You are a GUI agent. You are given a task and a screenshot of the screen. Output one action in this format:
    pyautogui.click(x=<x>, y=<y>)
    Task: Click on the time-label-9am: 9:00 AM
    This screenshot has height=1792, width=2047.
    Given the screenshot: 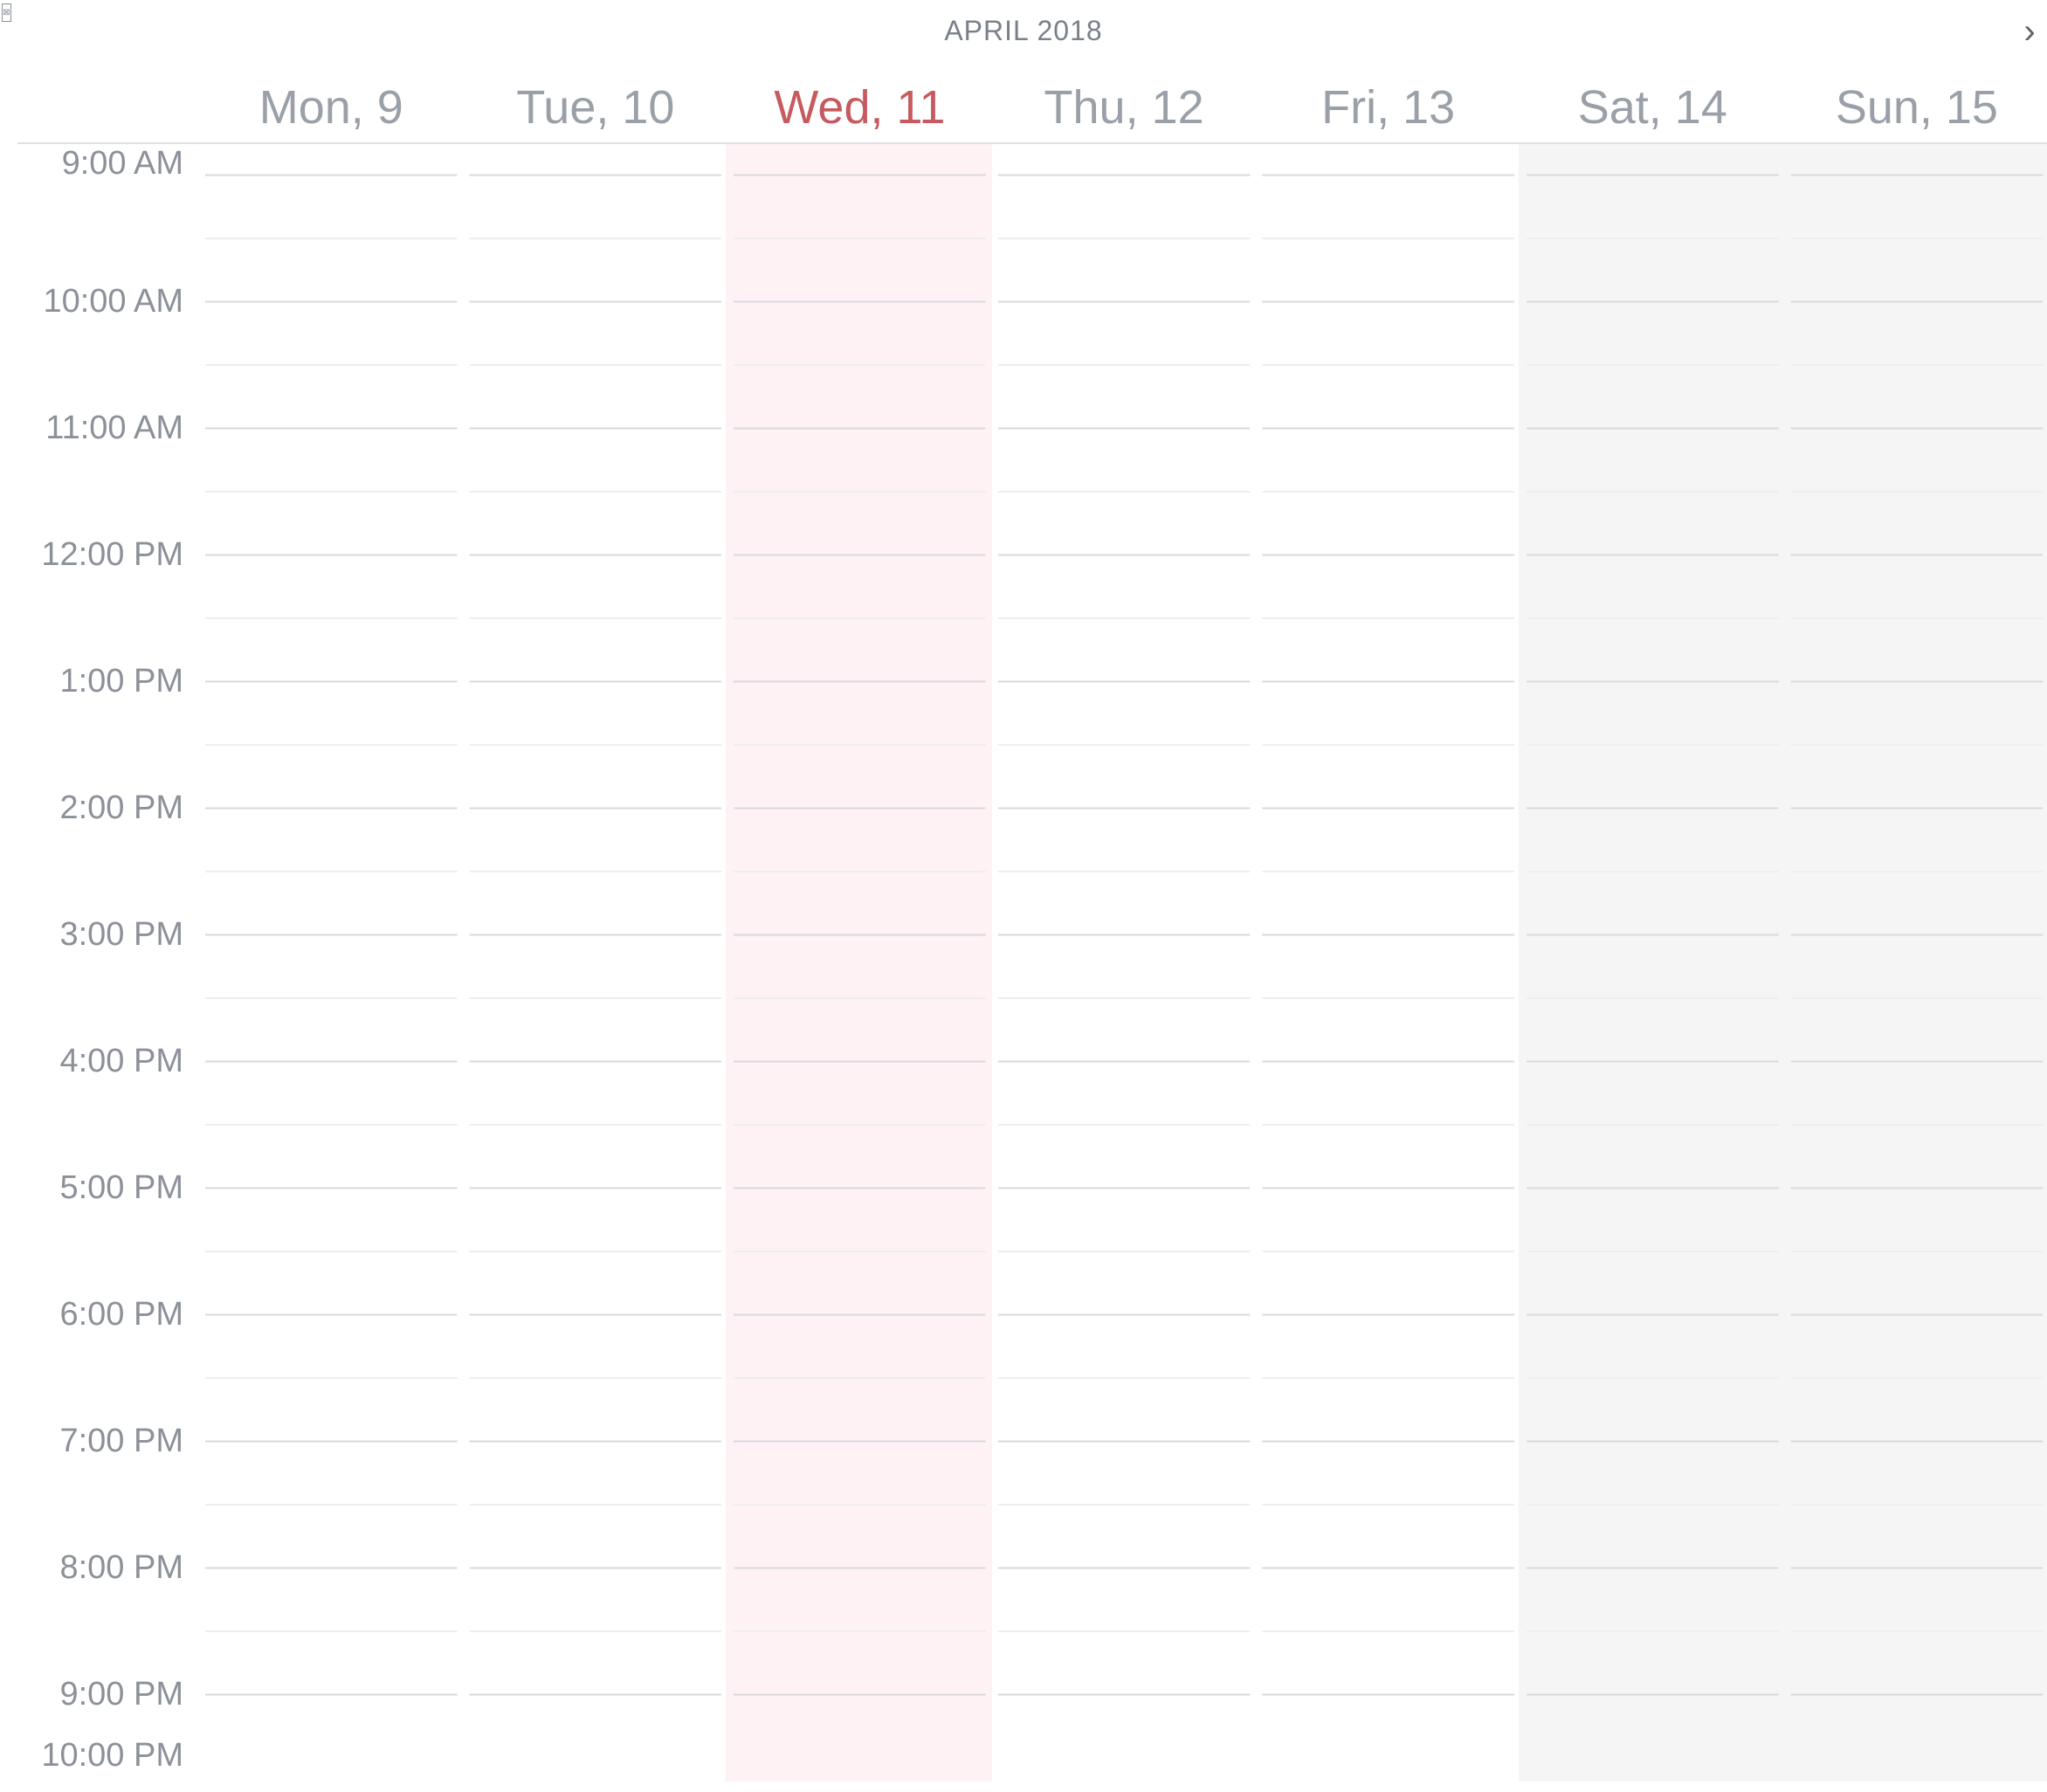 What is the action you would take?
    pyautogui.click(x=122, y=163)
    